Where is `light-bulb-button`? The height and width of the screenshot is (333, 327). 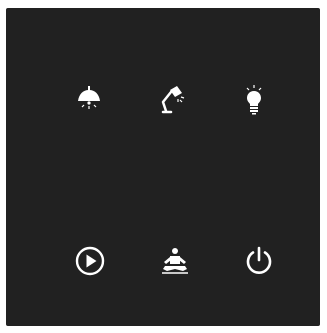 light-bulb-button is located at coordinates (254, 100).